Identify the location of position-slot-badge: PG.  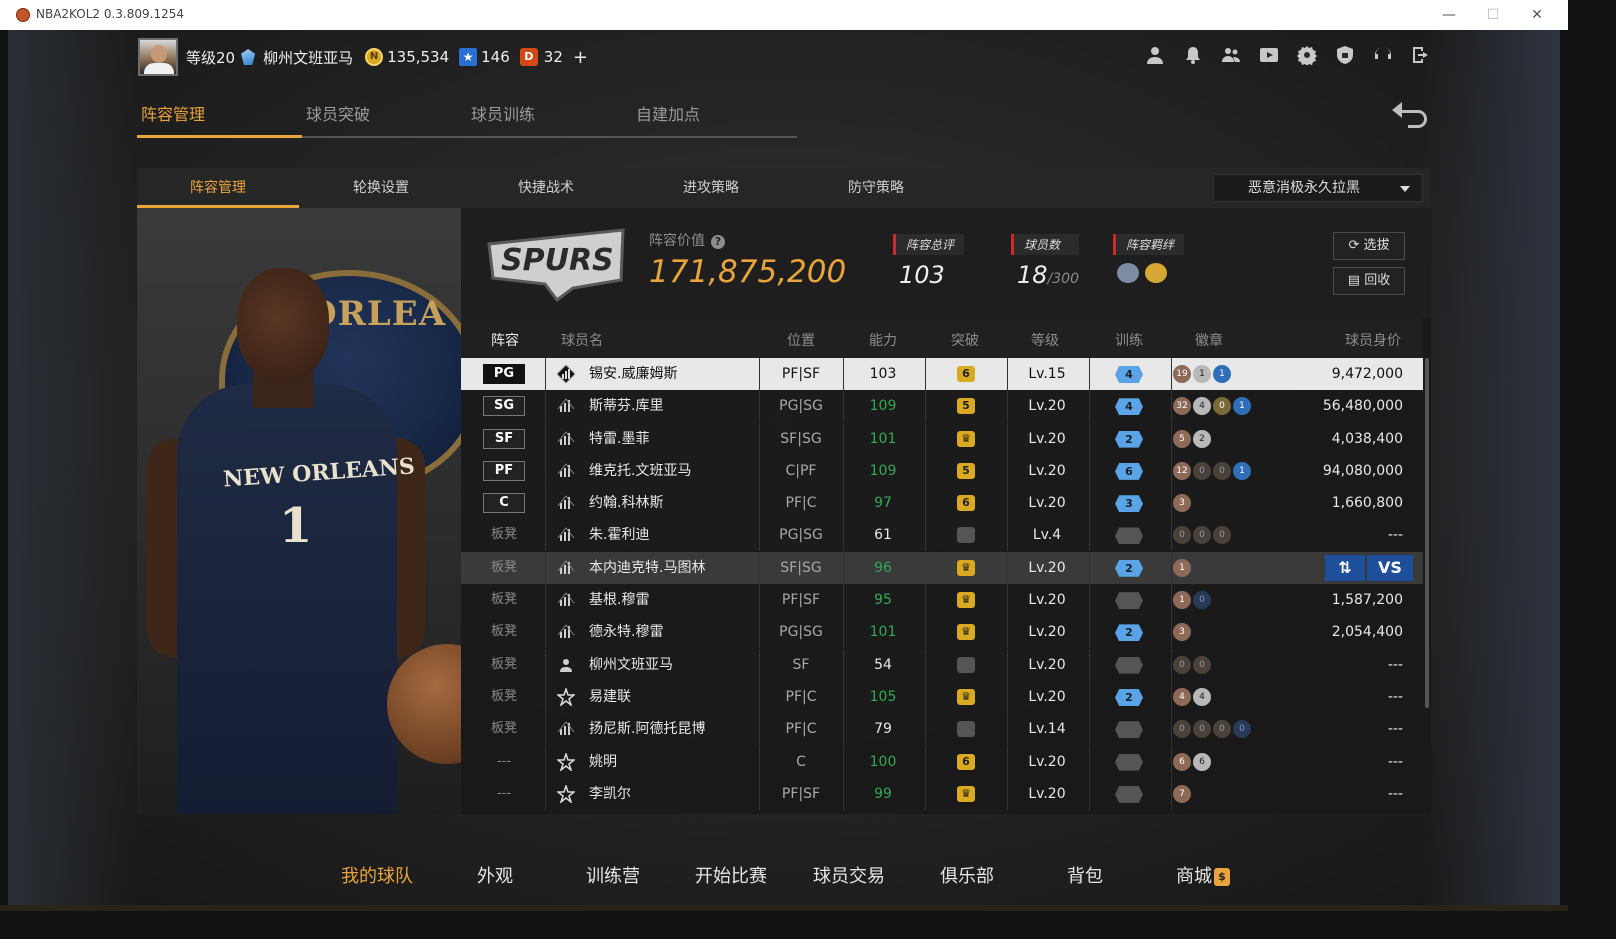
(504, 374).